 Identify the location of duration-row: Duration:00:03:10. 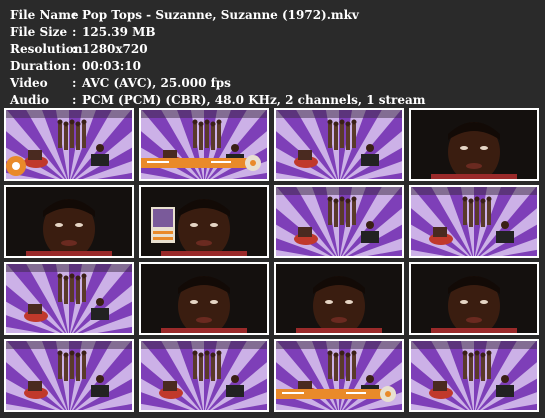
(218, 66).